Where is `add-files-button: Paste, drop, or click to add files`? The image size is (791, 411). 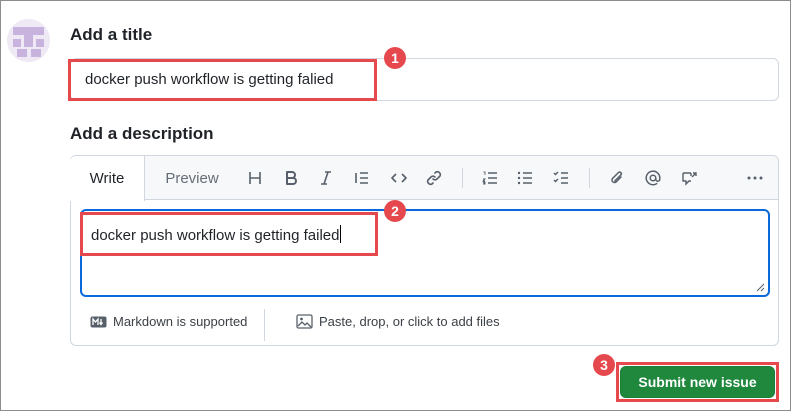 add-files-button: Paste, drop, or click to add files is located at coordinates (398, 321).